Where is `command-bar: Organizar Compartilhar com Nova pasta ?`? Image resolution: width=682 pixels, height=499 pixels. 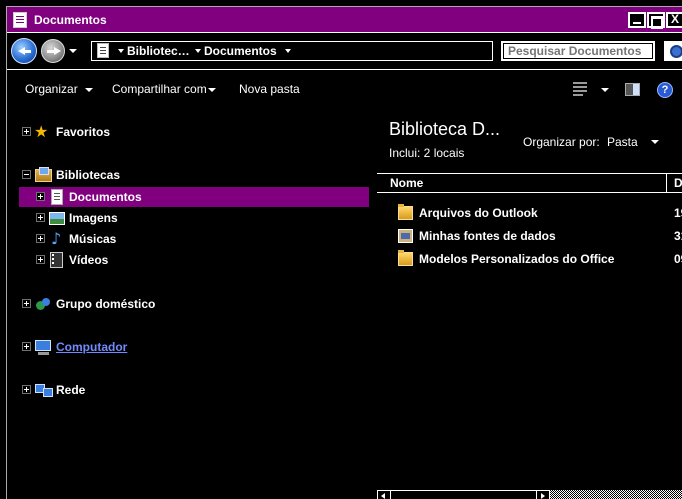 command-bar: Organizar Compartilhar com Nova pasta ? is located at coordinates (344, 89).